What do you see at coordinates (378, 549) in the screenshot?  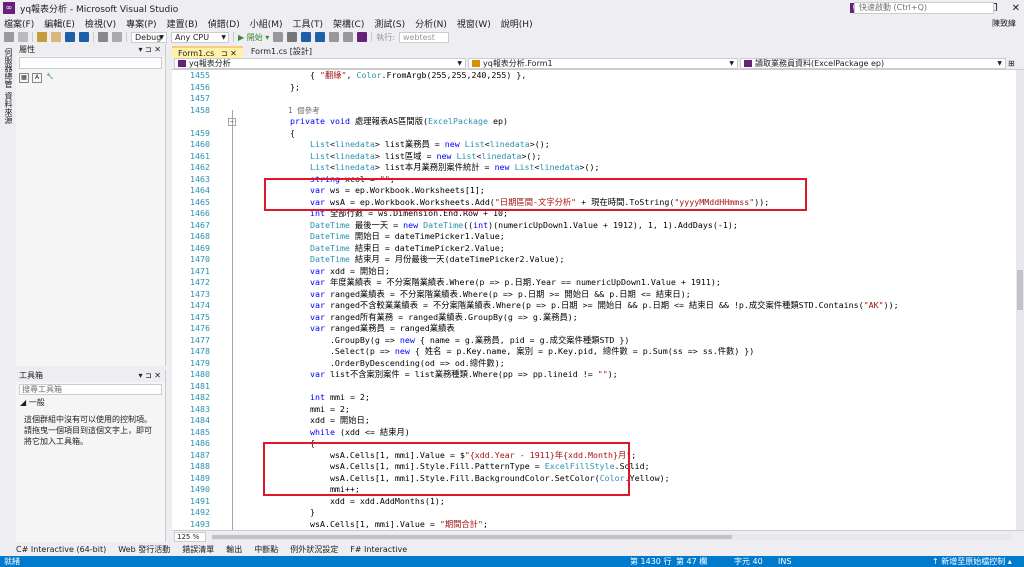 I see `tab-fsharp-interactive: F# Interactive` at bounding box center [378, 549].